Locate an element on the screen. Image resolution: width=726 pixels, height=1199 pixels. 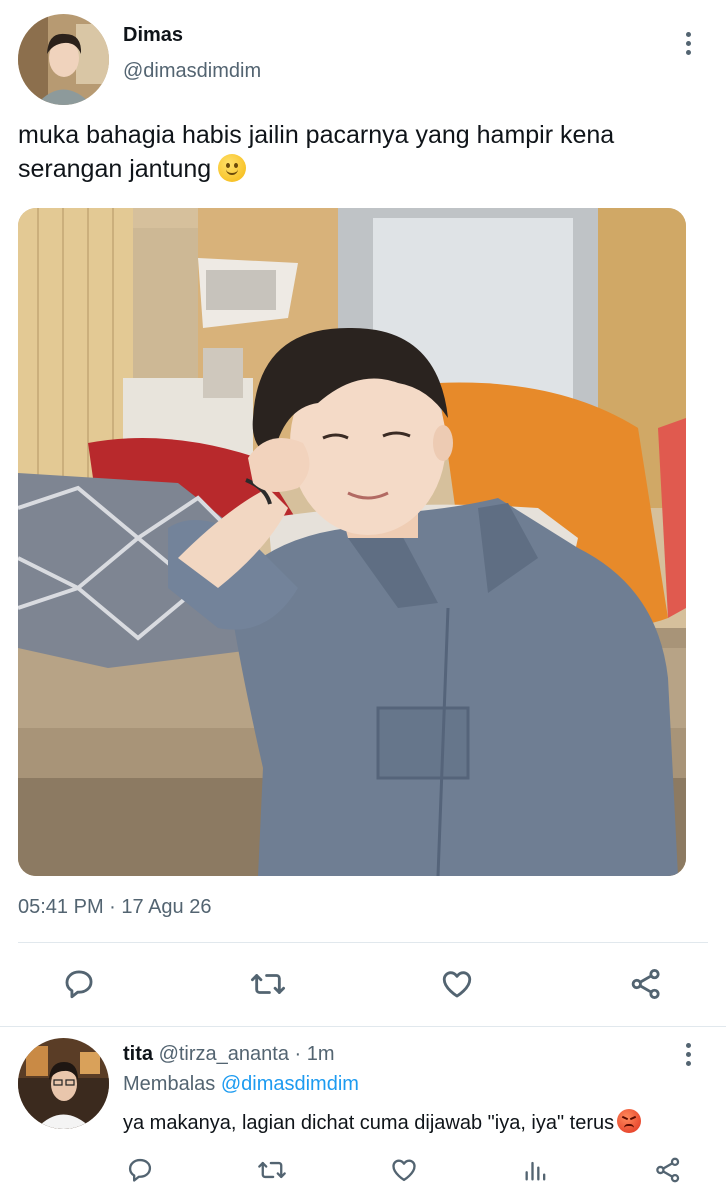
reply-meta: tita @tirza_ananta · 1m is located at coordinates (229, 1054).